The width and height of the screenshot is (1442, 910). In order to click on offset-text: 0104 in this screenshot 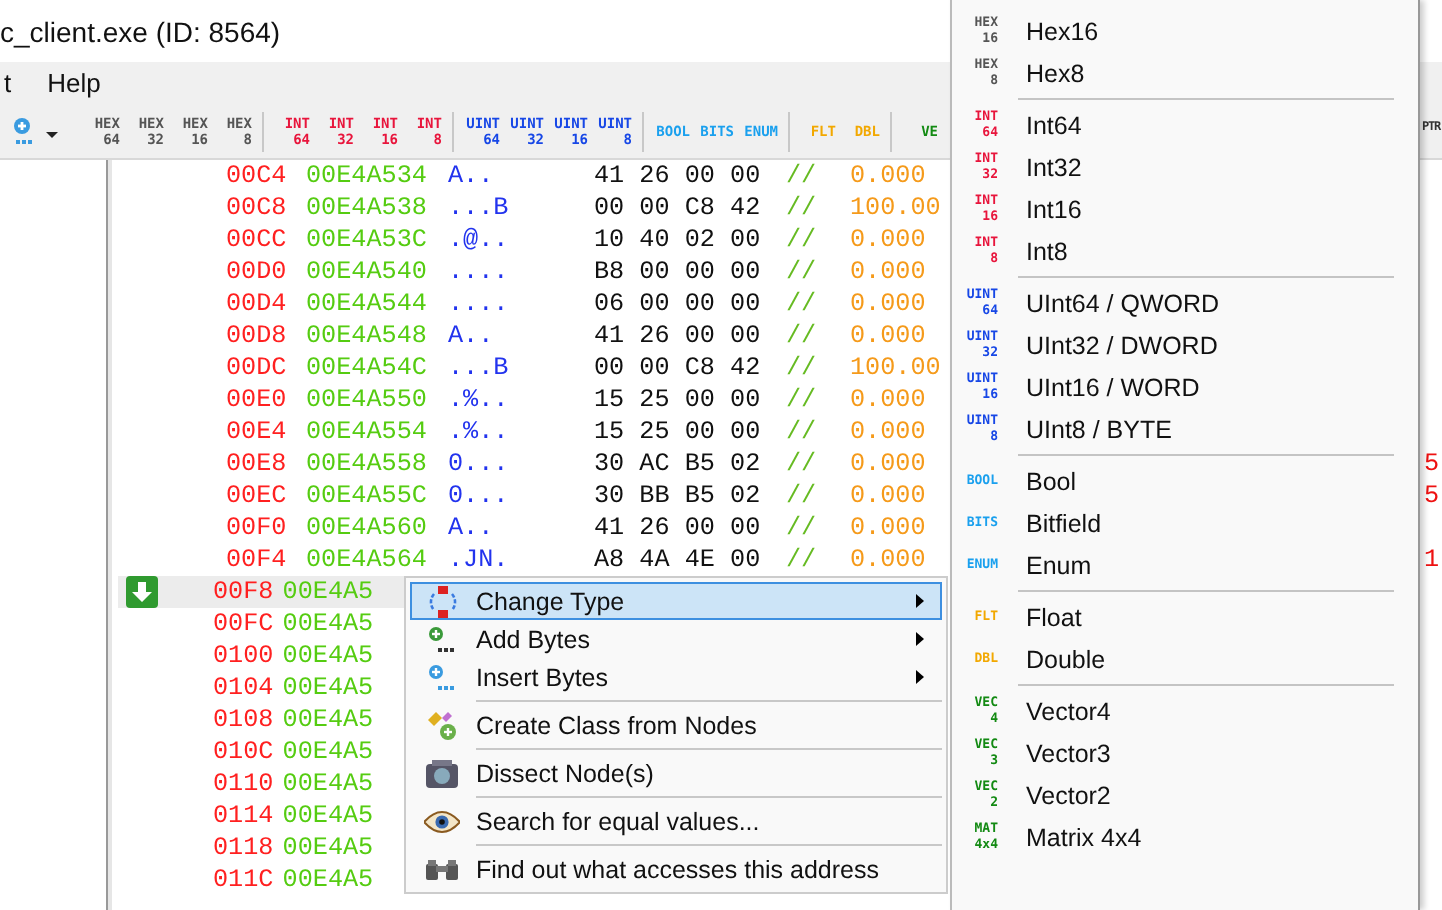, I will do `click(244, 688)`.